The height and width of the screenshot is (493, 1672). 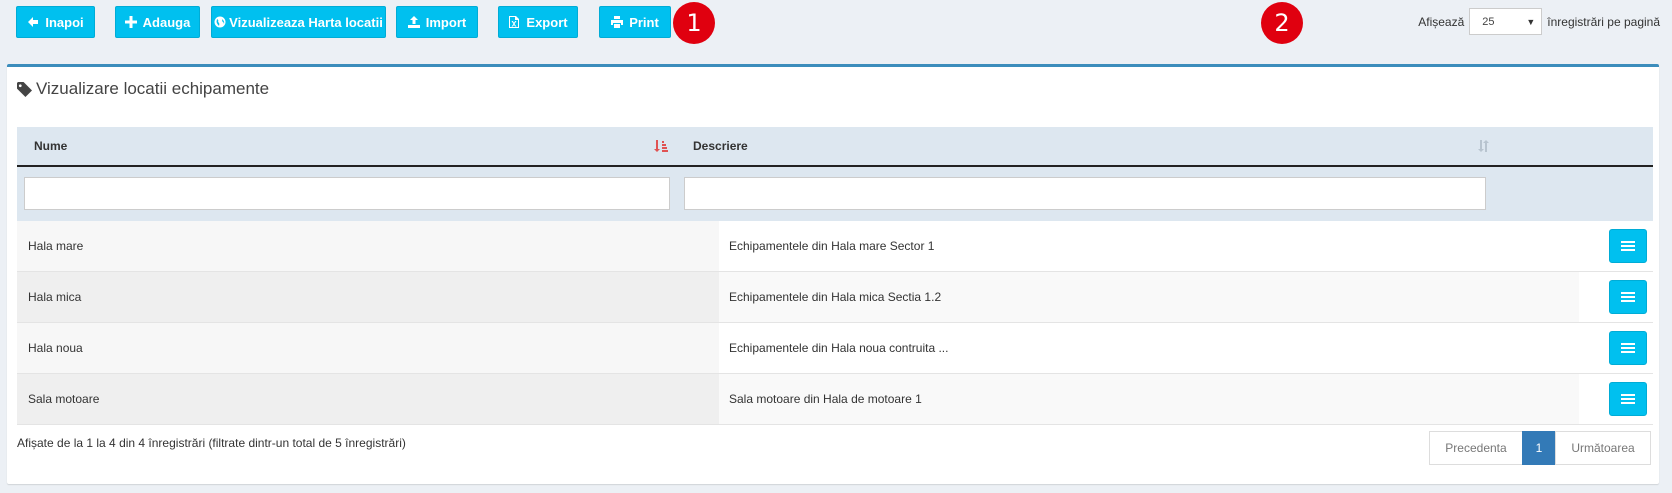 I want to click on print-button: Print, so click(x=635, y=22).